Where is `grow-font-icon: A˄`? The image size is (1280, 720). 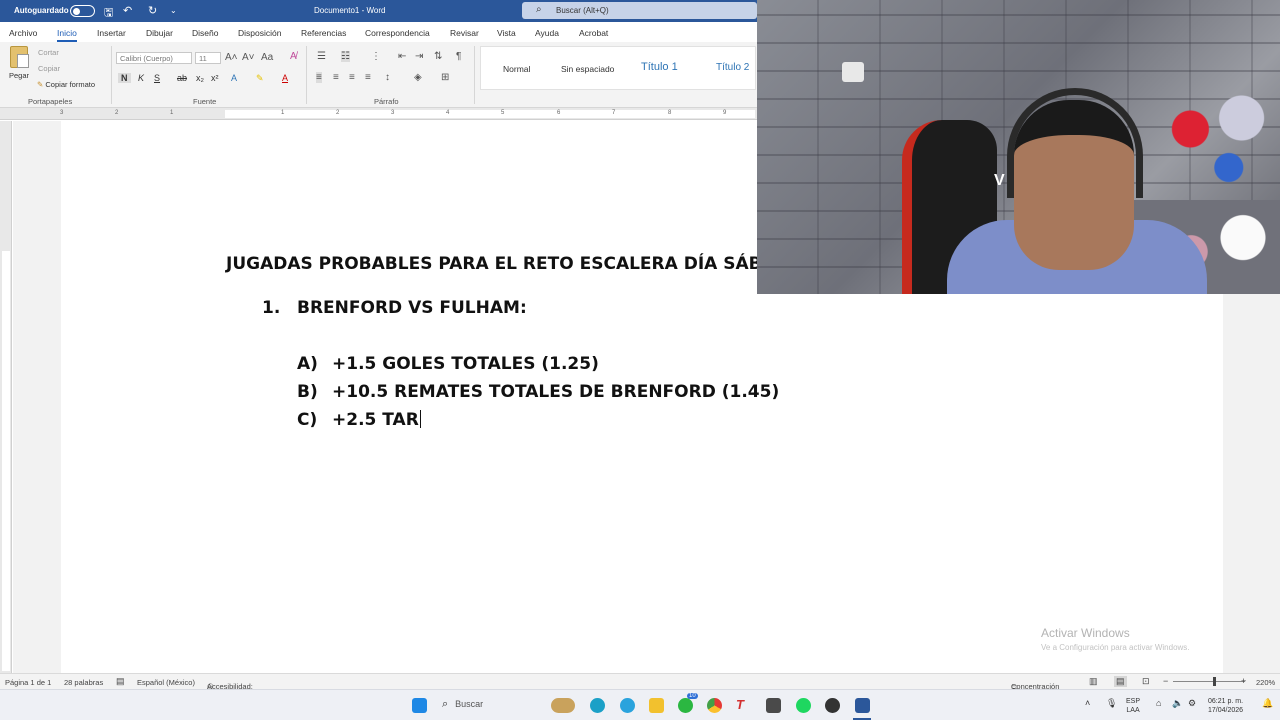
grow-font-icon: A˄ is located at coordinates (231, 57).